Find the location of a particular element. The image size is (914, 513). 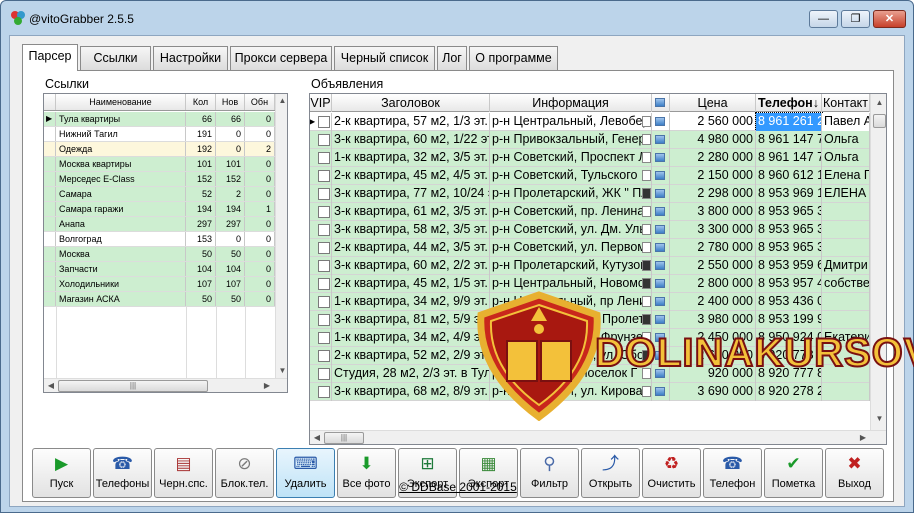

links-row: Магазин АСКА 50 50 0 is located at coordinates (159, 299).